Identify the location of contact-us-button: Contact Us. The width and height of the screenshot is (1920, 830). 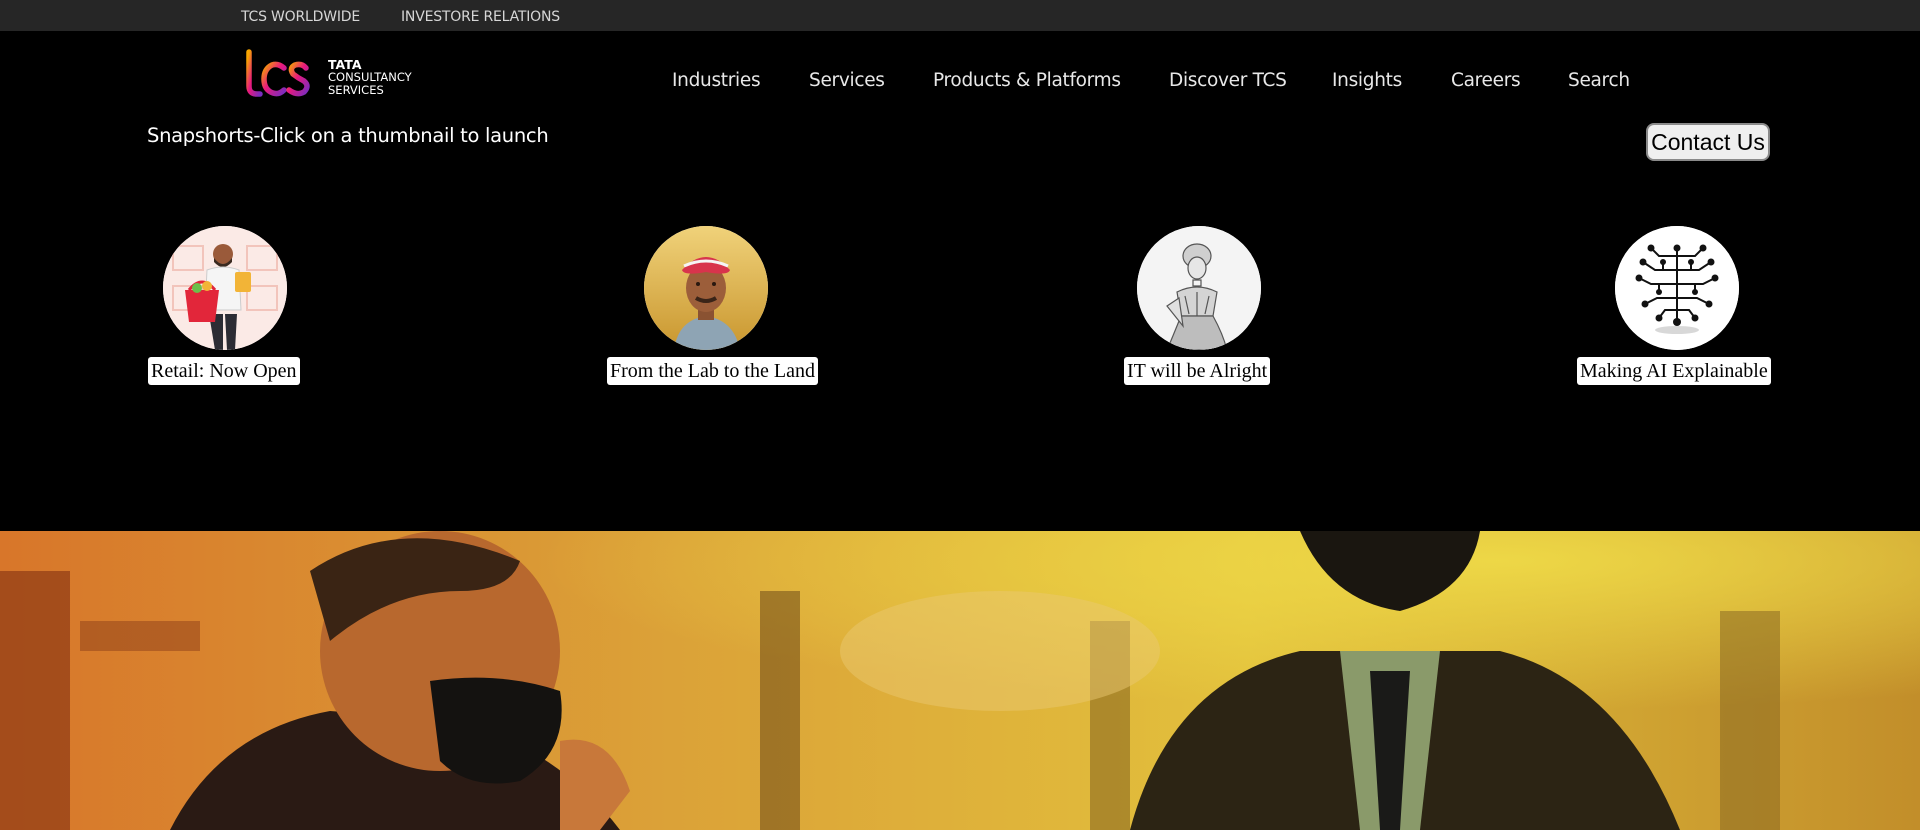
(1708, 142).